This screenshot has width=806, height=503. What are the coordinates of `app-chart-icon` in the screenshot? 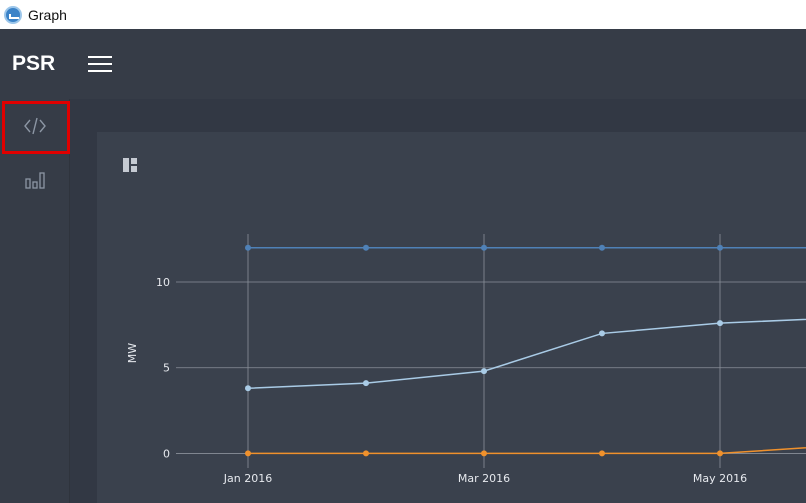 It's located at (13, 14).